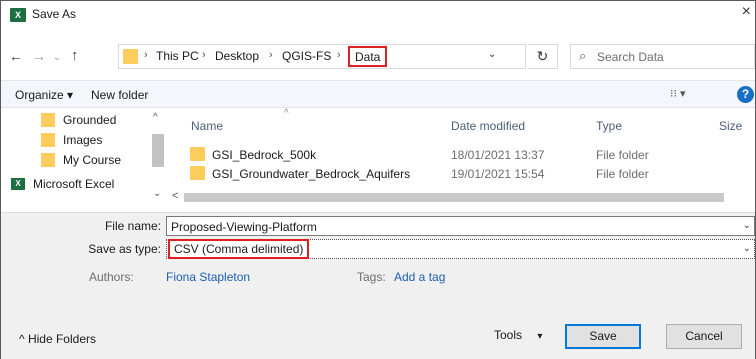 This screenshot has width=756, height=359. Describe the element at coordinates (264, 155) in the screenshot. I see `file-name: GSI_Bedrock_500k` at that location.